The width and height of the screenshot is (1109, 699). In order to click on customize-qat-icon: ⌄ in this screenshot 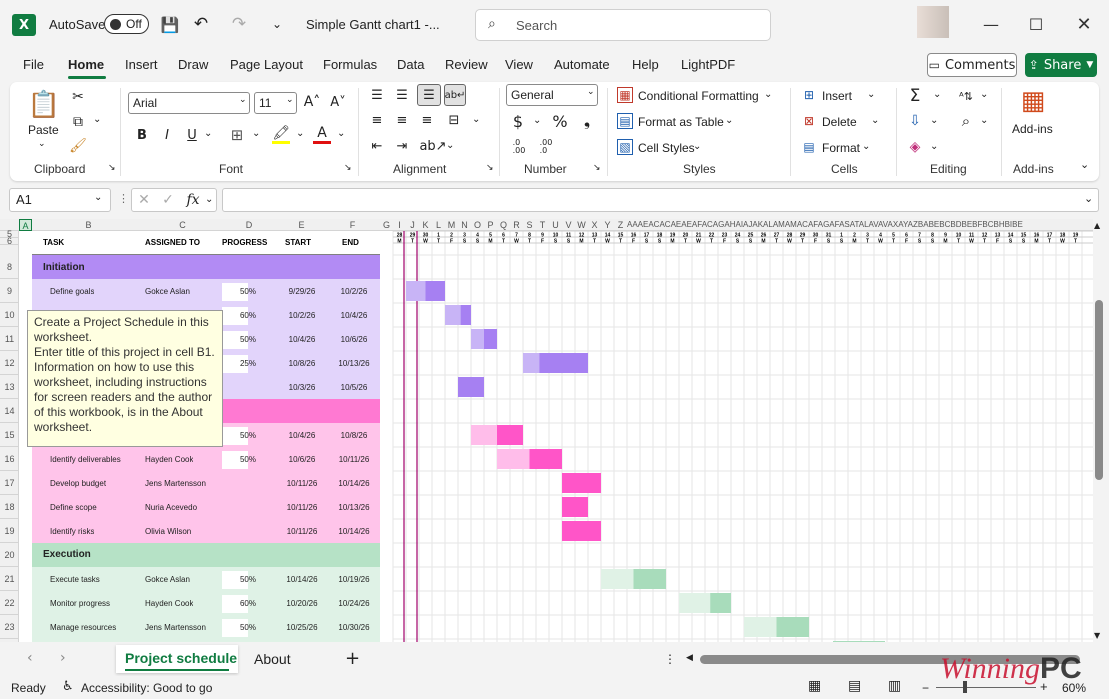, I will do `click(277, 24)`.